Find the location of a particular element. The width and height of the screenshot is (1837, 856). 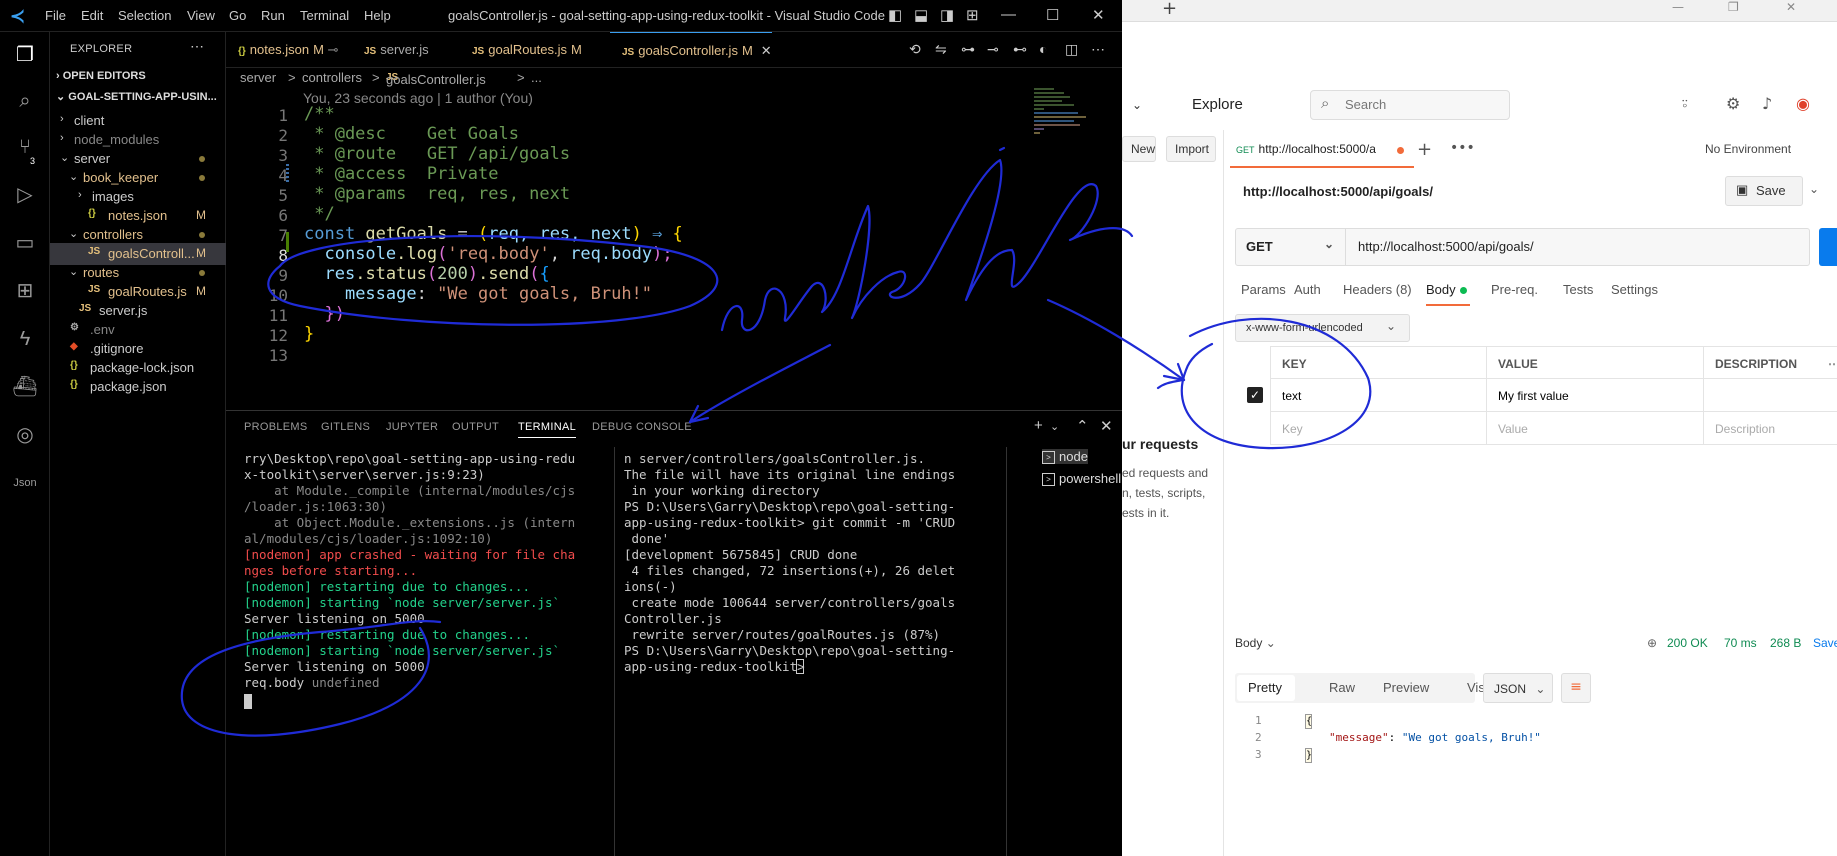

menu-selection: Selection is located at coordinates (144, 15).